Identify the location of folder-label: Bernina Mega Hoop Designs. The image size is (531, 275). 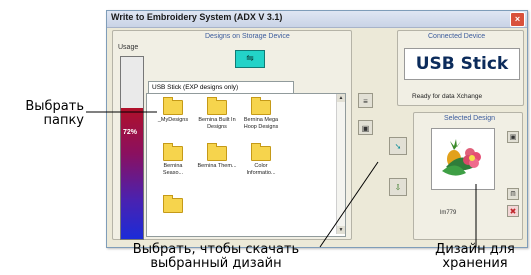
(261, 123).